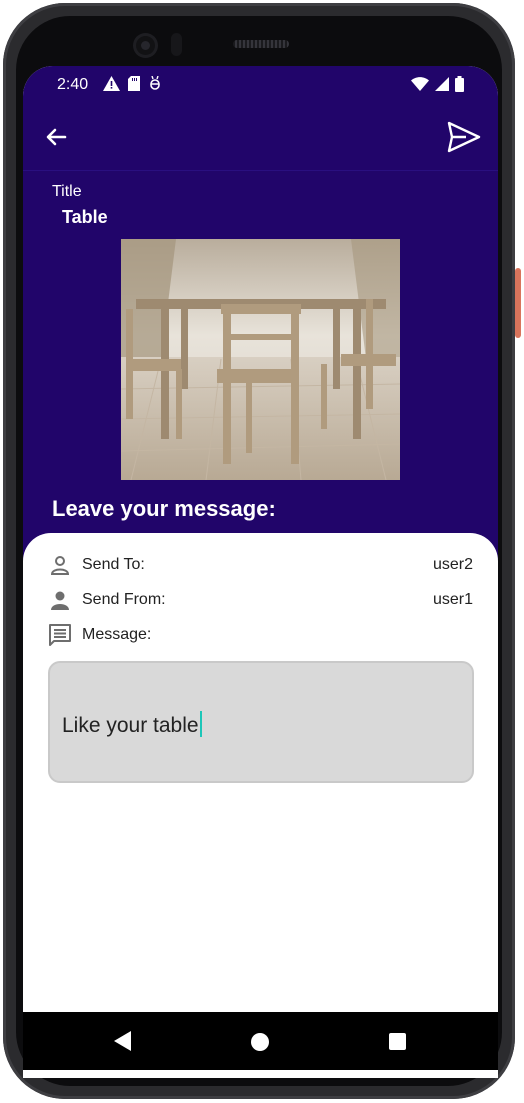  Describe the element at coordinates (260, 565) in the screenshot. I see `send-to-row: Send To: user2` at that location.